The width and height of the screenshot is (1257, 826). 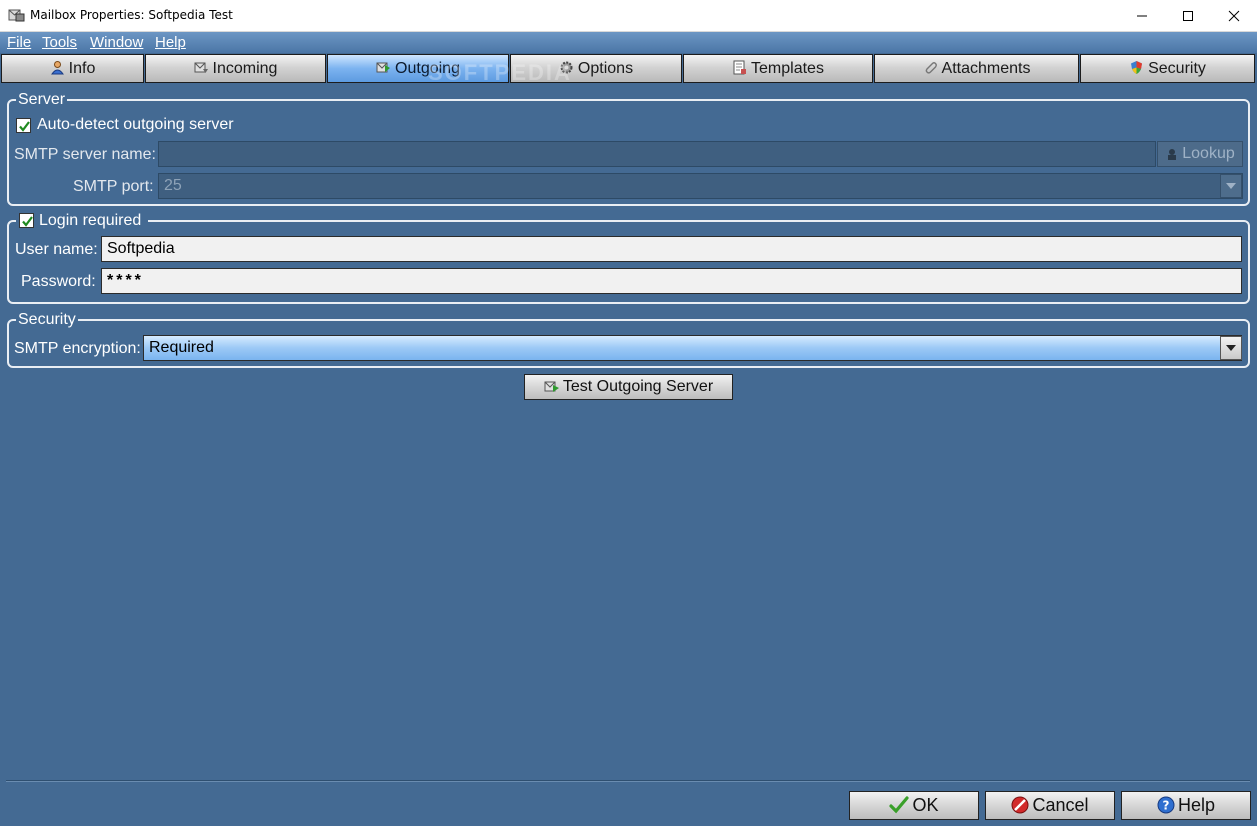 I want to click on tab-templates: Templates, so click(x=778, y=68).